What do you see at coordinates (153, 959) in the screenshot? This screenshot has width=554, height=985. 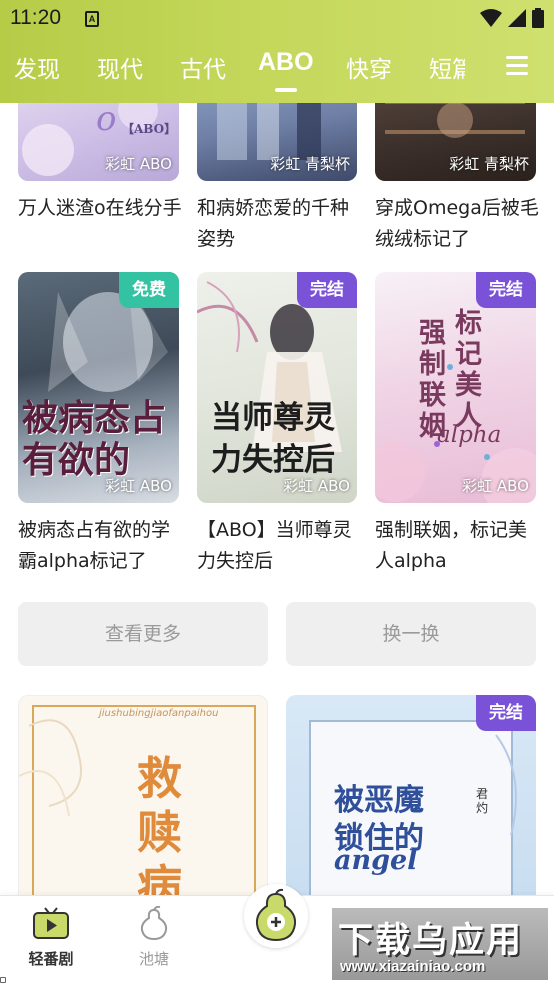 I see `nav-label: 池塘` at bounding box center [153, 959].